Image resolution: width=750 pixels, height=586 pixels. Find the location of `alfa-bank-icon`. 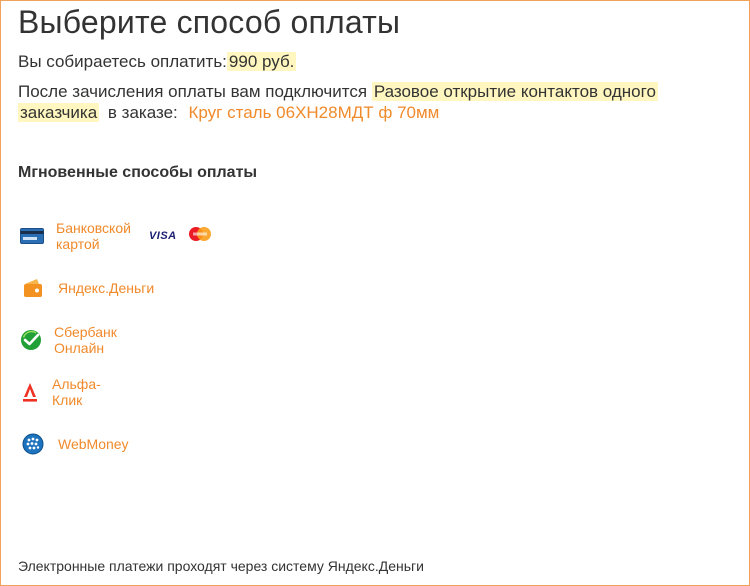

alfa-bank-icon is located at coordinates (30, 392).